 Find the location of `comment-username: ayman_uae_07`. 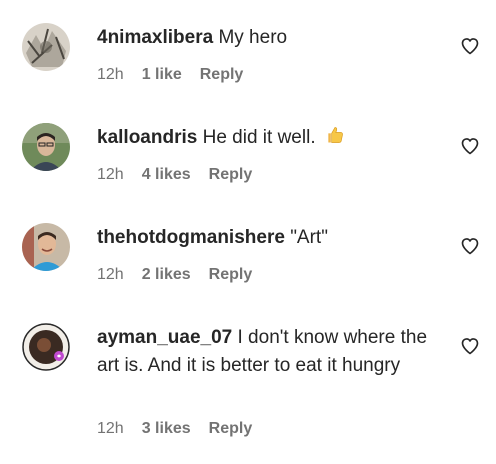

comment-username: ayman_uae_07 is located at coordinates (164, 337).